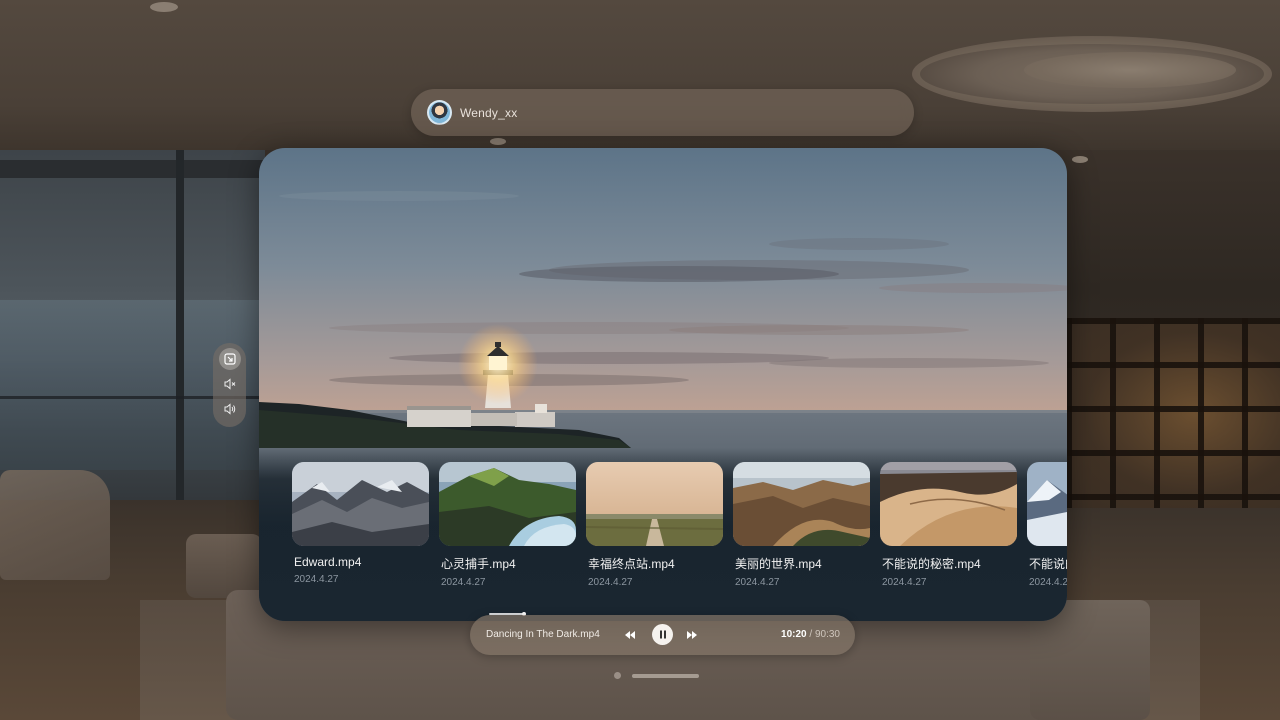 This screenshot has width=1280, height=720. Describe the element at coordinates (948, 504) in the screenshot. I see `video-thumbnail-desert` at that location.